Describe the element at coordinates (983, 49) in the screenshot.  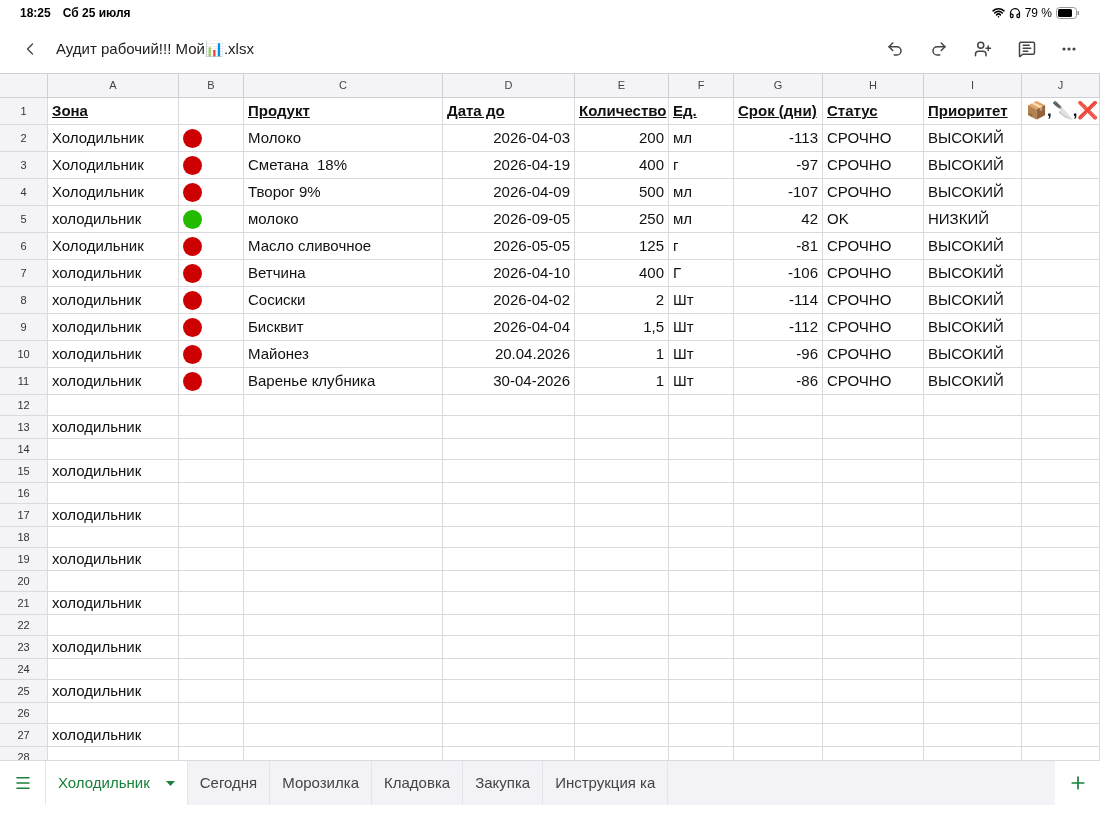
I see `add-person-icon` at that location.